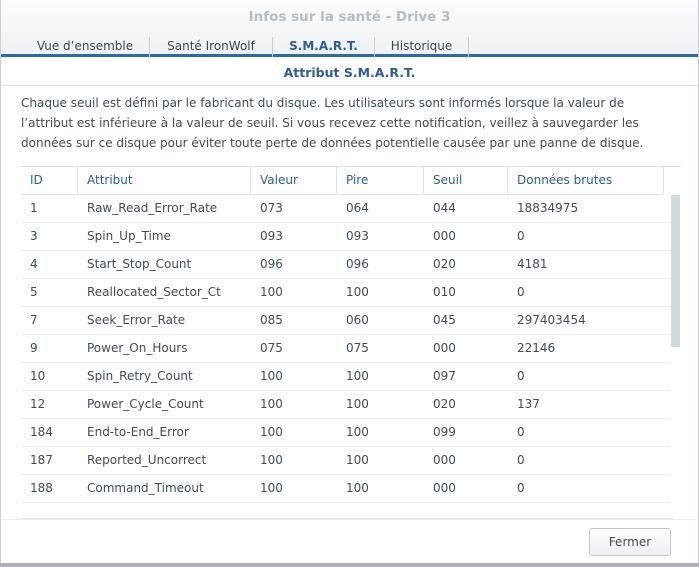  Describe the element at coordinates (380, 180) in the screenshot. I see `column-header-worst: Pire` at that location.